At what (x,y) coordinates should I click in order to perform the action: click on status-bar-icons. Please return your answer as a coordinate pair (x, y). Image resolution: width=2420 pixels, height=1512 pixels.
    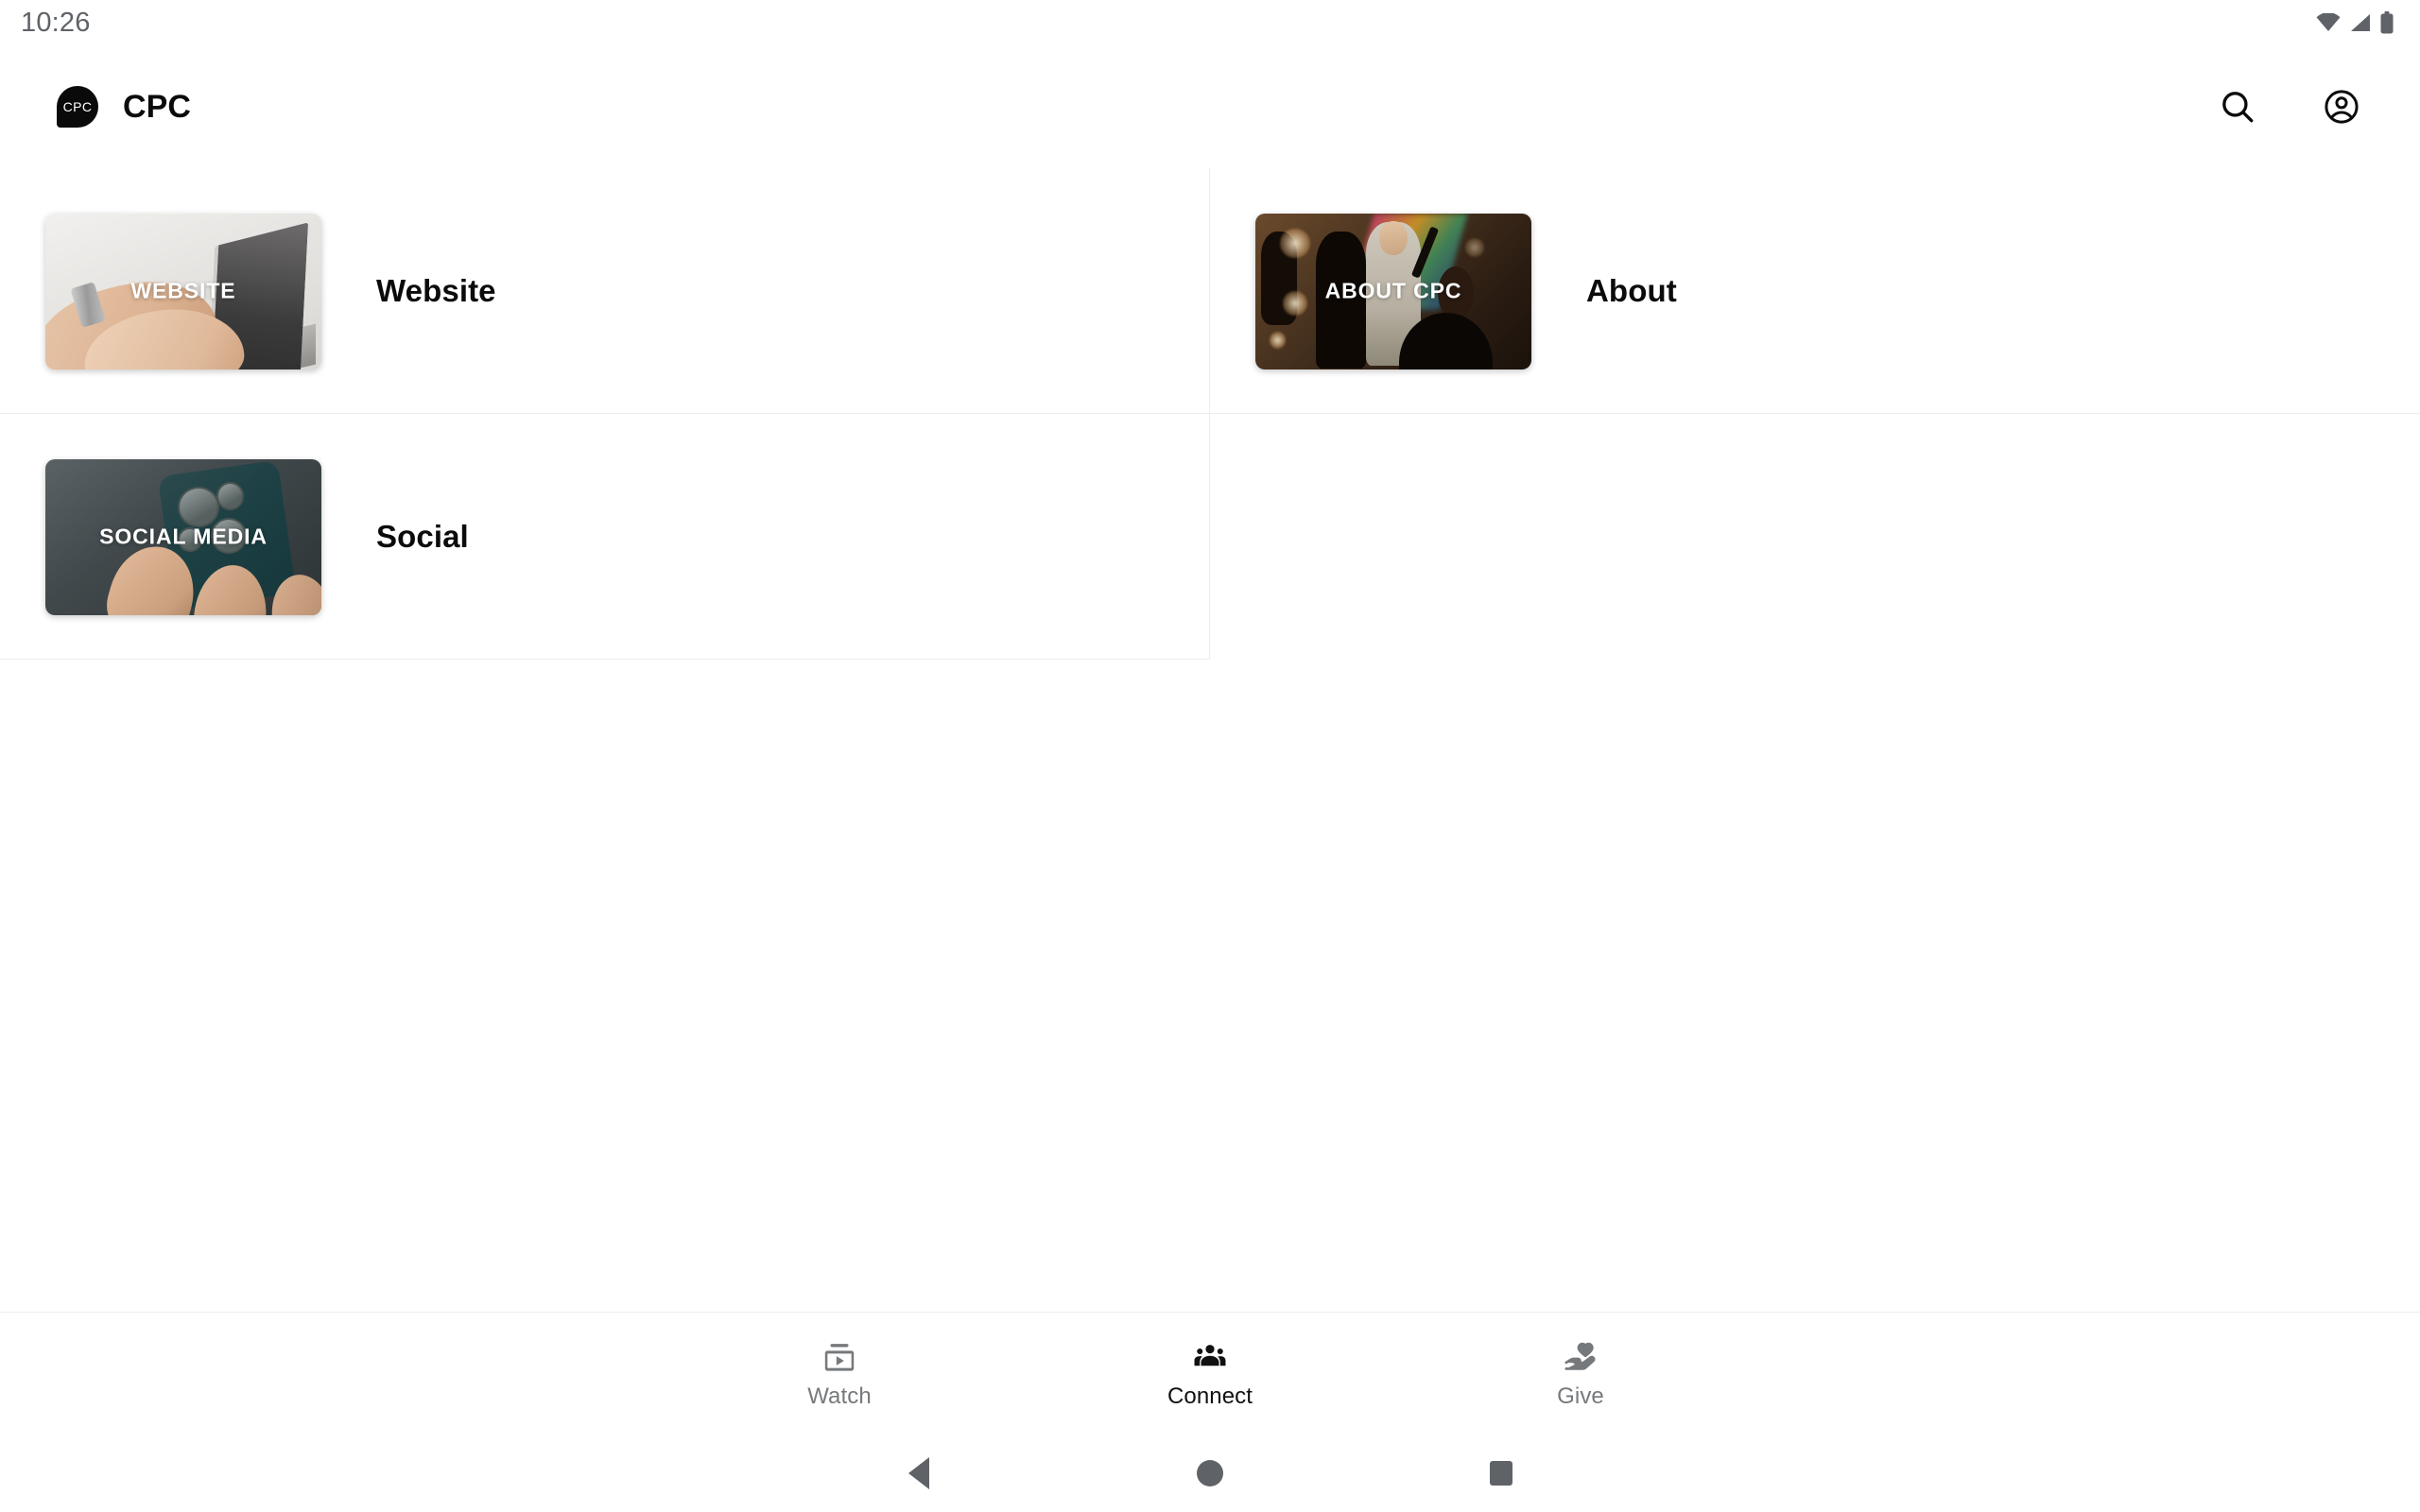
    Looking at the image, I should click on (2355, 22).